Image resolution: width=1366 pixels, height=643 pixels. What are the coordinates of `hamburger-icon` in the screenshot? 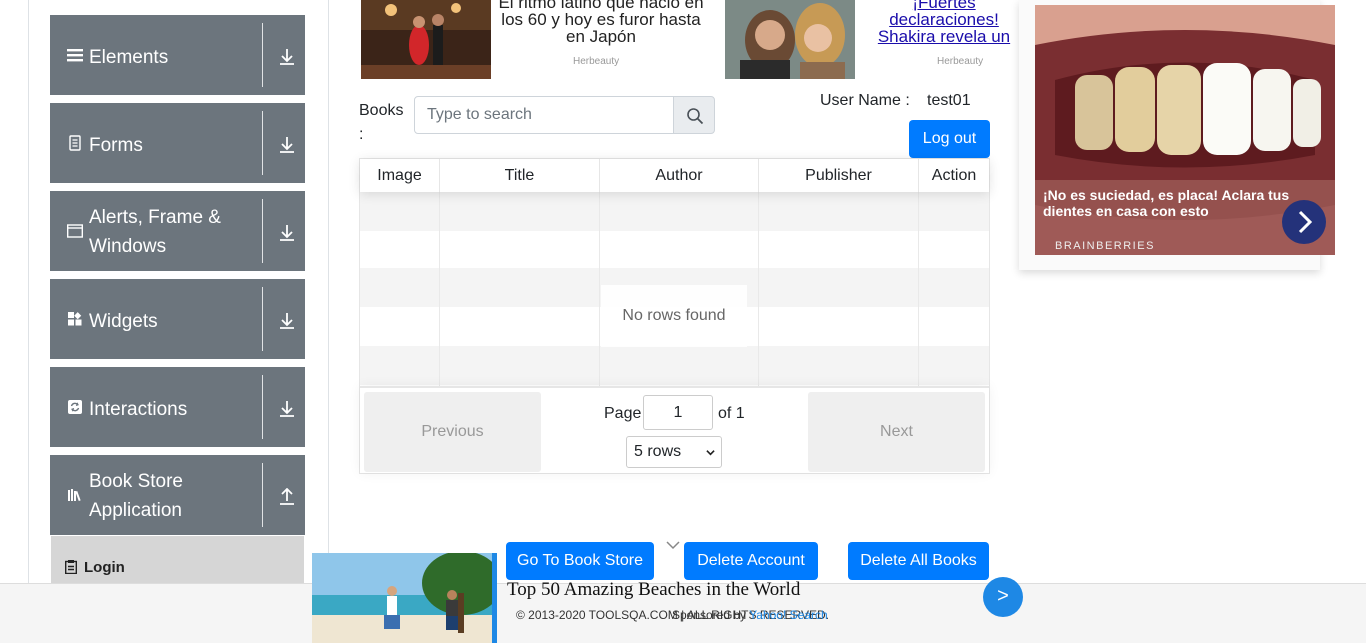 It's located at (75, 55).